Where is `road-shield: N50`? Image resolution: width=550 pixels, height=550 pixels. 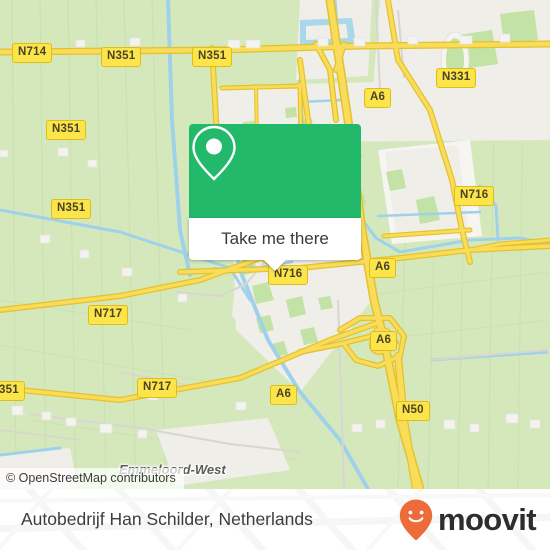
road-shield: N50 is located at coordinates (413, 411).